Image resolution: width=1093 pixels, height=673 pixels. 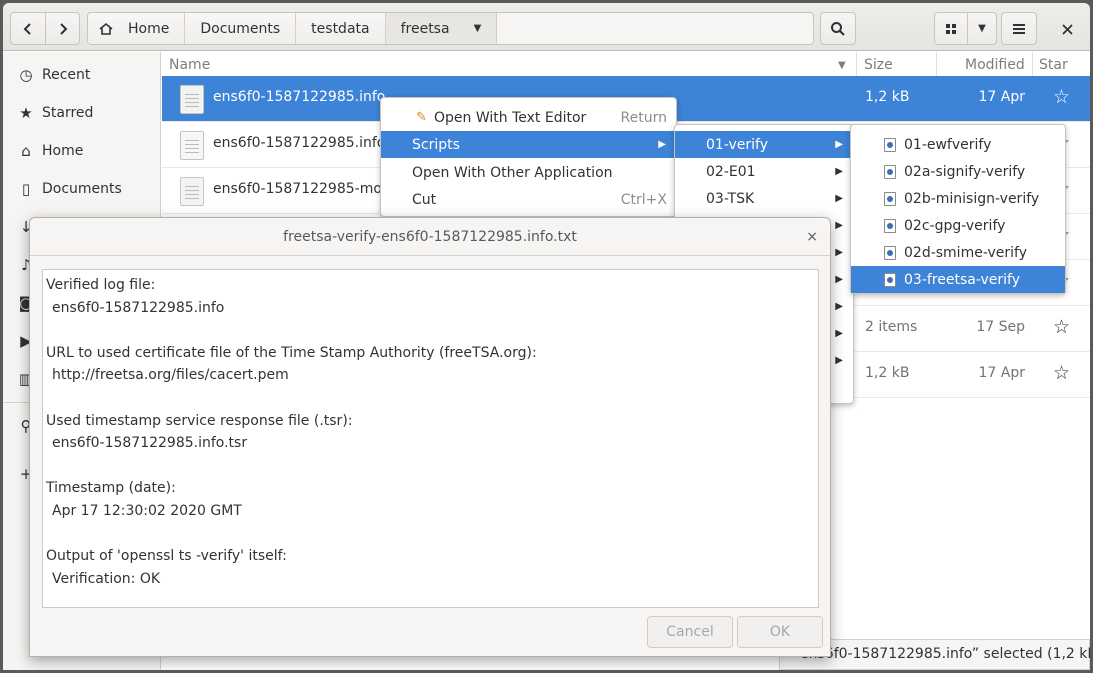 I want to click on file-modified: 17 Apr, so click(x=1001, y=373).